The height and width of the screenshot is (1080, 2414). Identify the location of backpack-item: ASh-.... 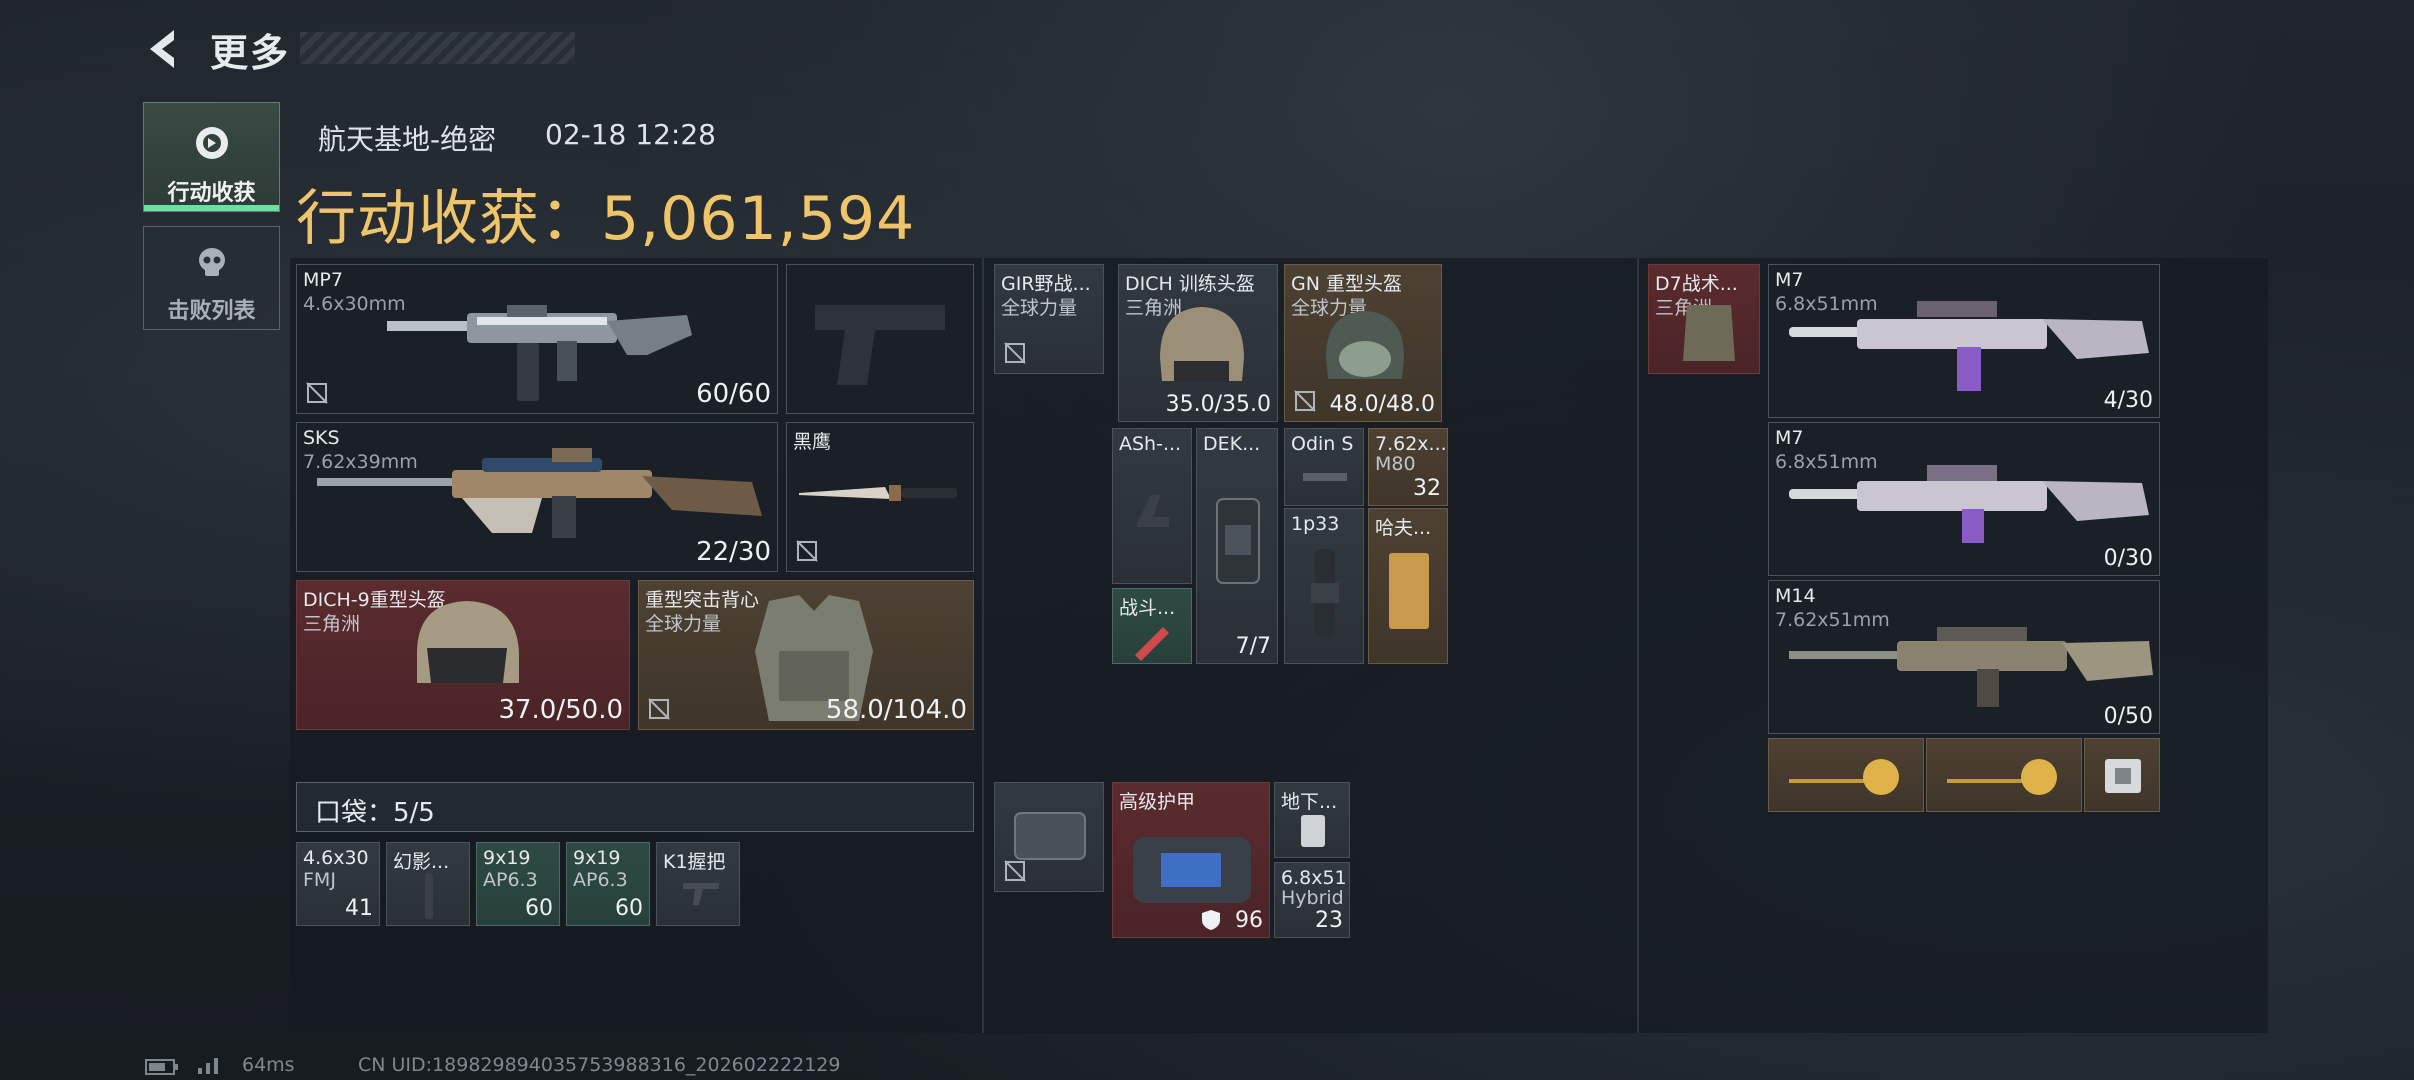
(1152, 506).